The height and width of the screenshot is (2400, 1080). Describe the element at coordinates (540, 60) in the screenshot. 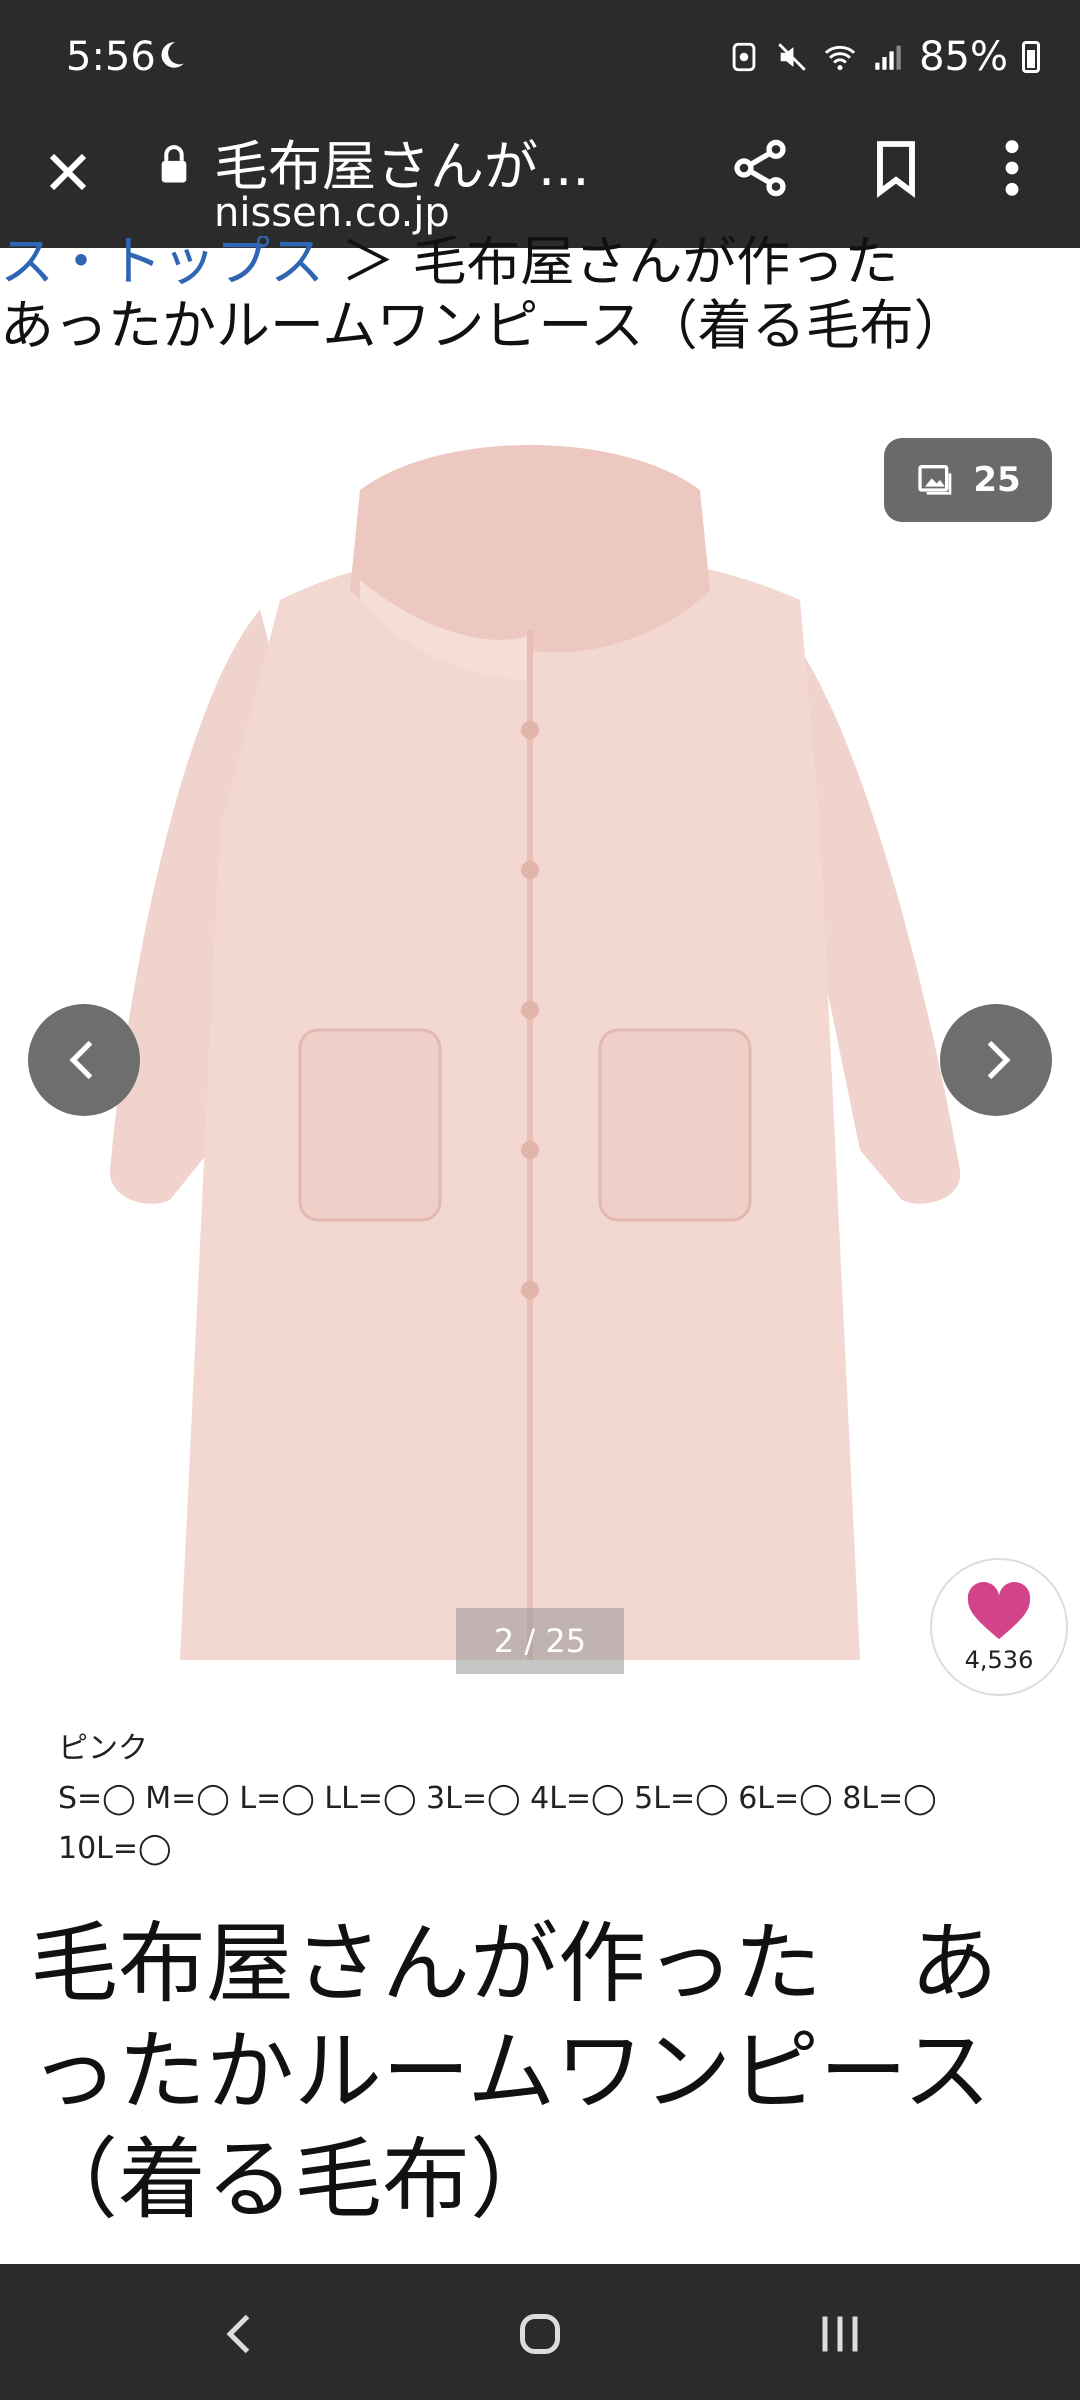

I see `status-bar: 5:56 85%` at that location.